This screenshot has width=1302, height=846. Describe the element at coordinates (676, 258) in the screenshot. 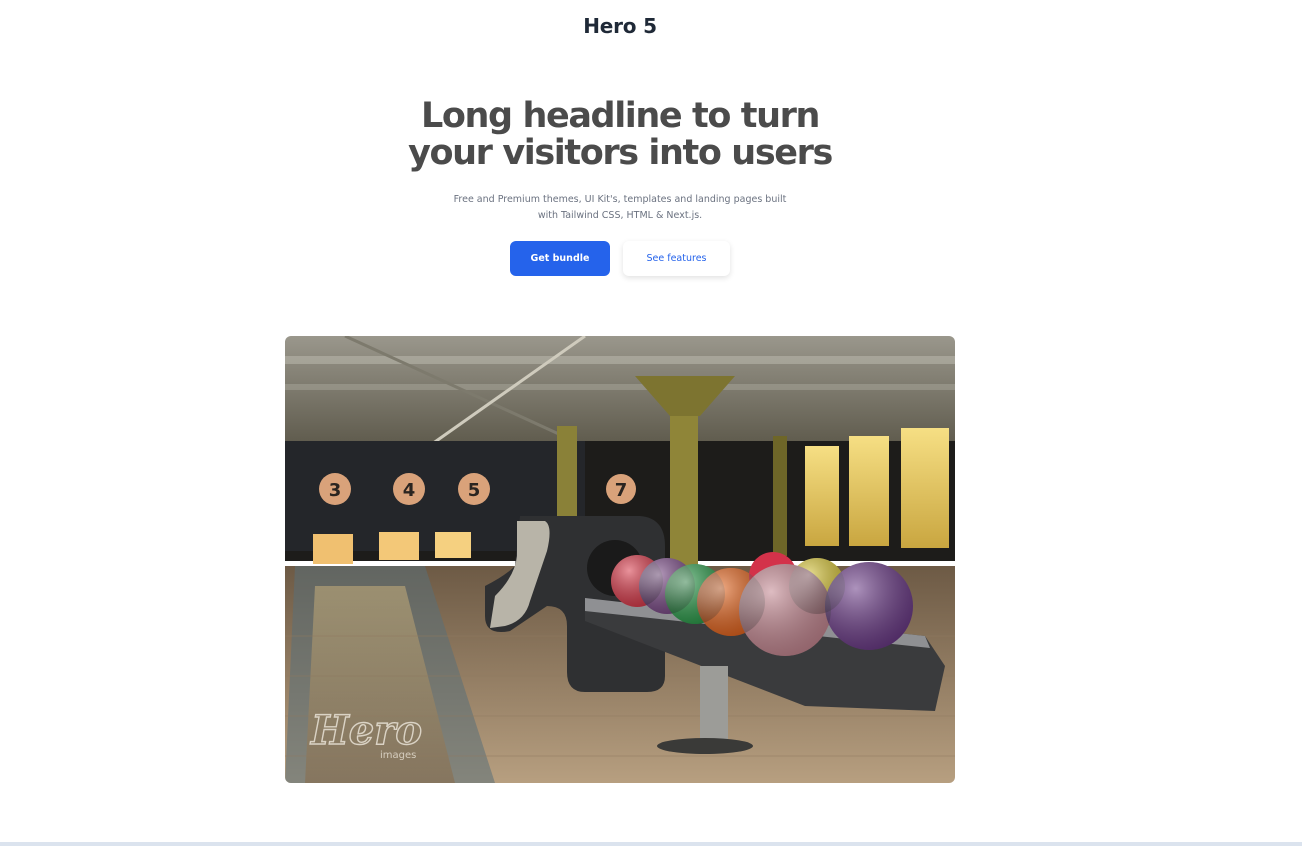

I see `see-features-button: See features` at that location.